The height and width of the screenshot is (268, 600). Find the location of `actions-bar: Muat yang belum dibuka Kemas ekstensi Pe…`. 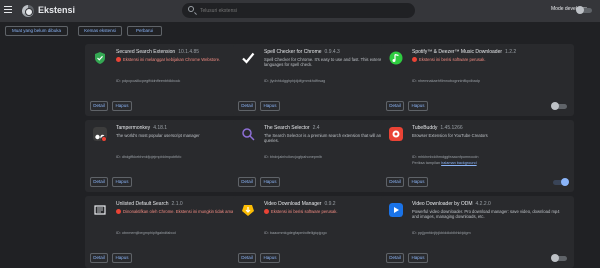

actions-bar: Muat yang belum dibuka Kemas ekstensi Pe… is located at coordinates (300, 30).